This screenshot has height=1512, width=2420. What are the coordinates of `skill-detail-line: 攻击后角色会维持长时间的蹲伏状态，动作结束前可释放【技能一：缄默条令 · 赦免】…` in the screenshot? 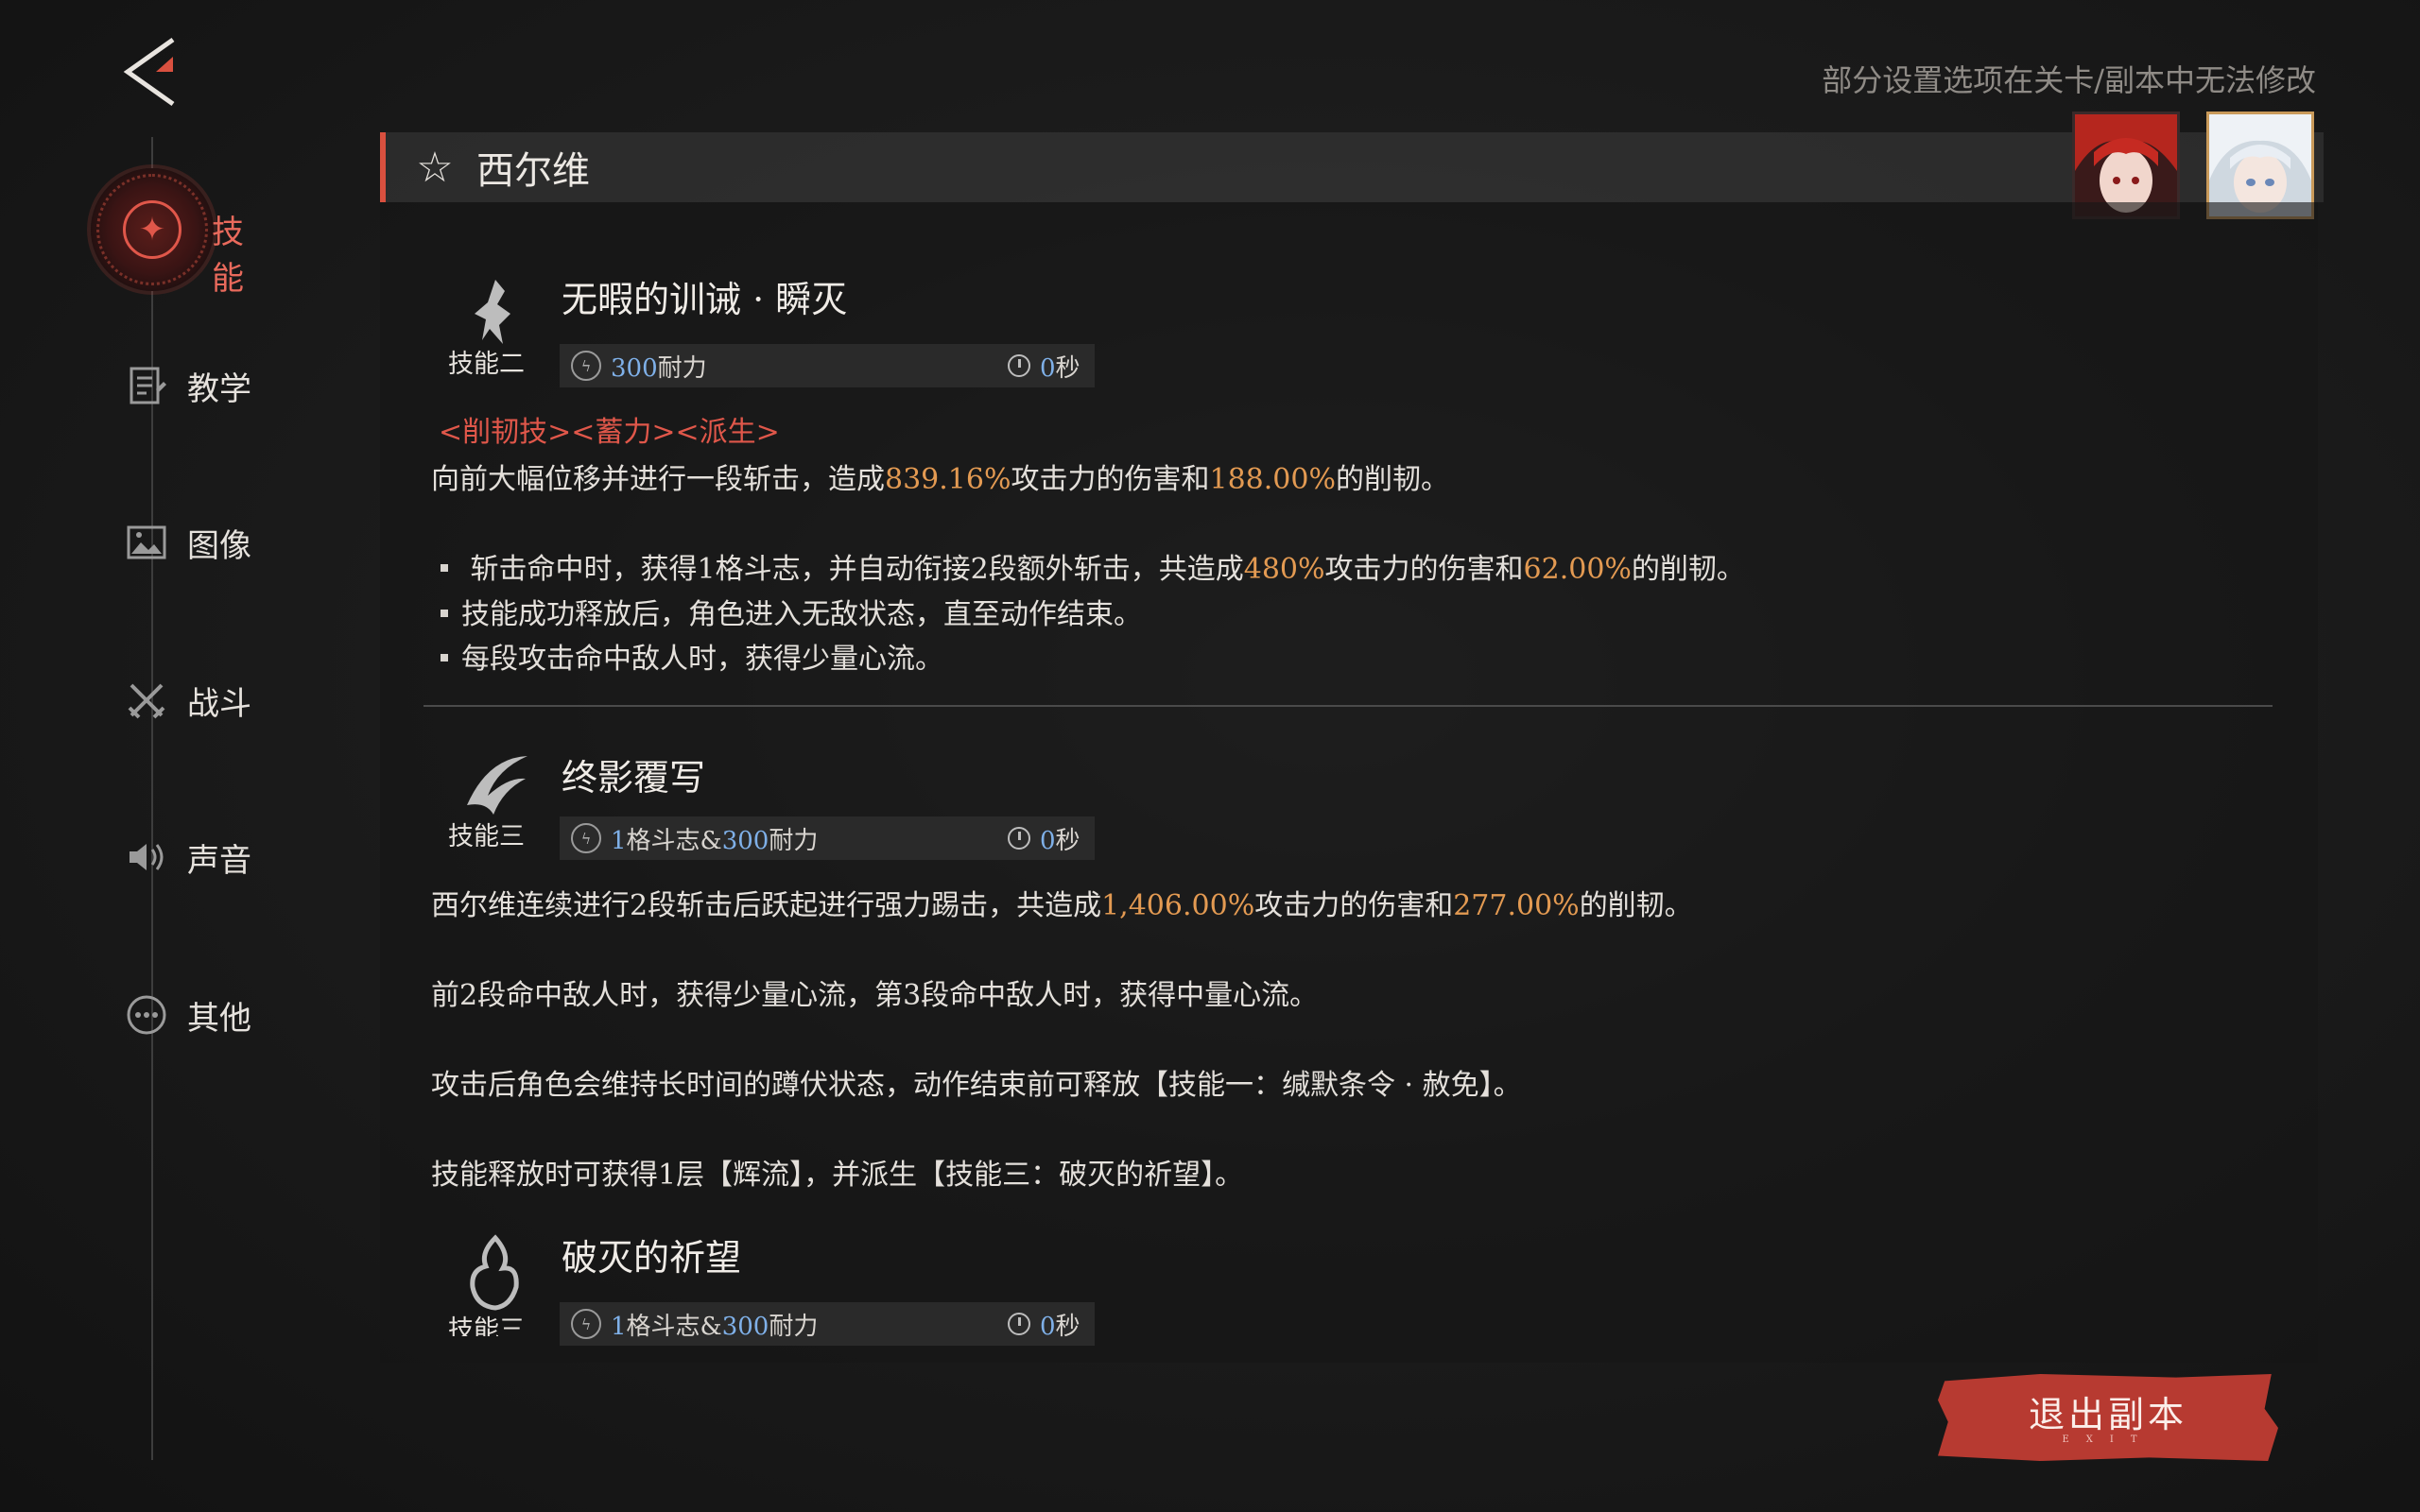 It's located at (977, 1085).